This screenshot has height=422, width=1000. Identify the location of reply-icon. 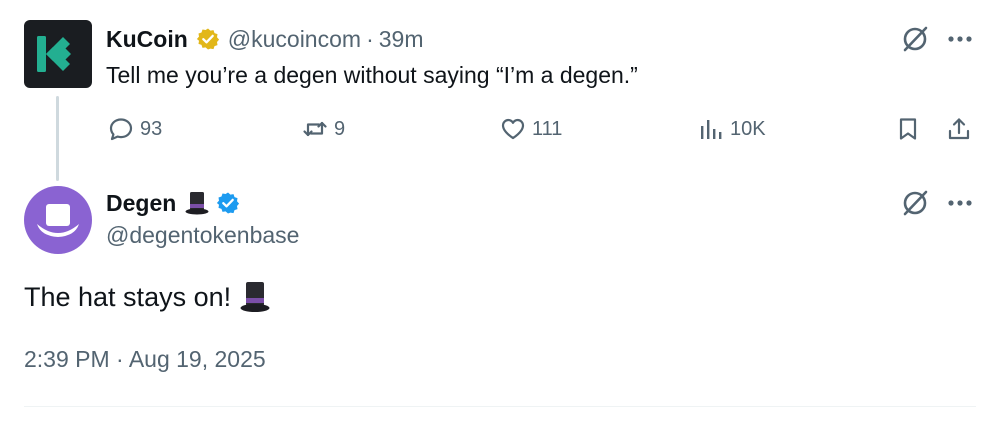
(121, 129).